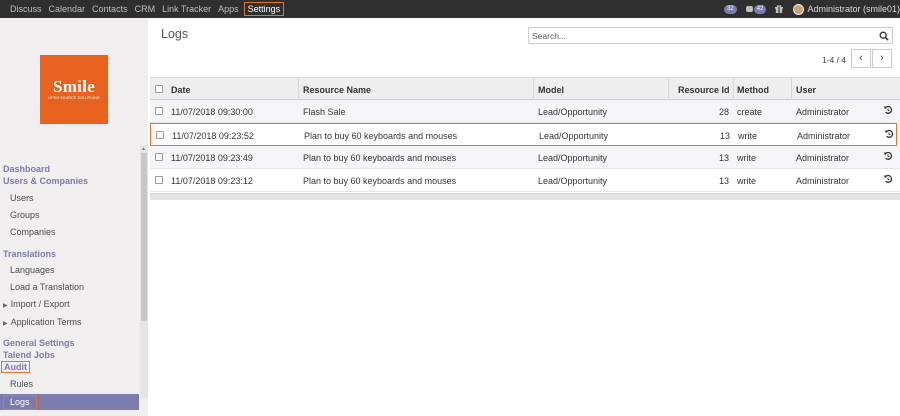 Image resolution: width=900 pixels, height=416 pixels. What do you see at coordinates (21, 384) in the screenshot?
I see `sidebar-item-rules: Rules` at bounding box center [21, 384].